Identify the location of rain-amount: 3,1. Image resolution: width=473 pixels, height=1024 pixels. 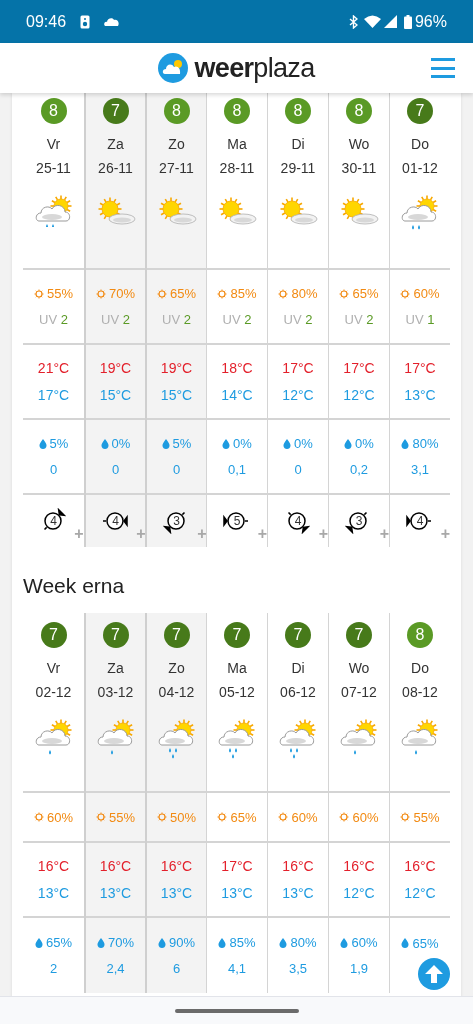
(420, 469).